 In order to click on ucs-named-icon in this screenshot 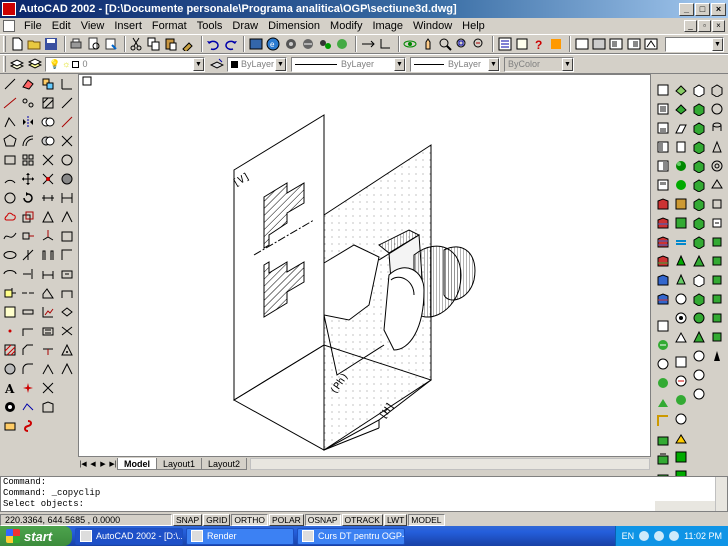, I will do `click(681, 419)`.